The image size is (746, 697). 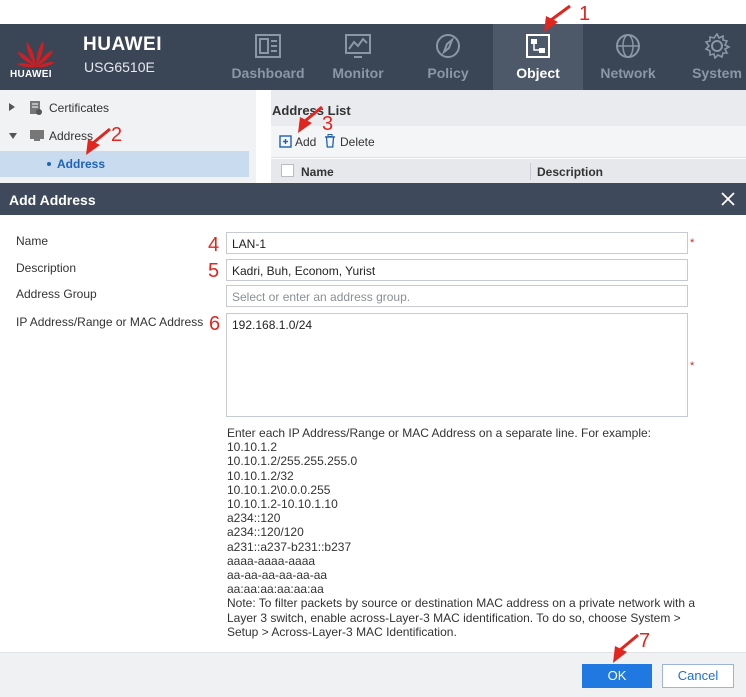 I want to click on compass-icon, so click(x=448, y=46).